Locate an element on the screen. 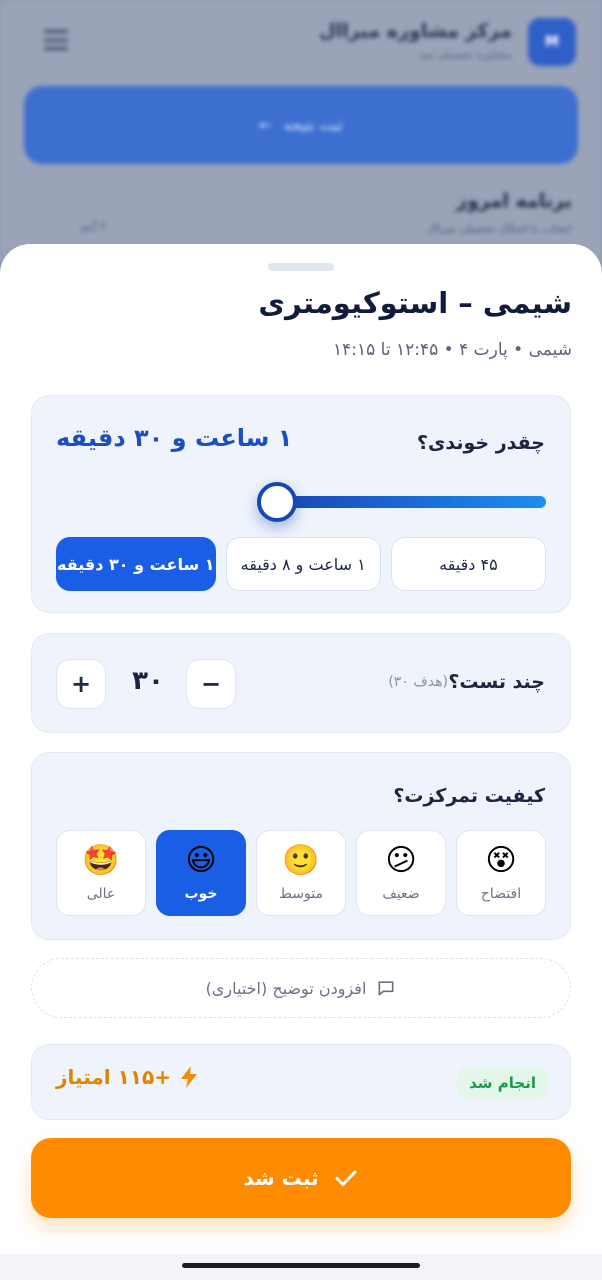 The image size is (602, 1280). duration-preset-90: ۱ ساعت و ۳۰ دقیقه is located at coordinates (135, 564).